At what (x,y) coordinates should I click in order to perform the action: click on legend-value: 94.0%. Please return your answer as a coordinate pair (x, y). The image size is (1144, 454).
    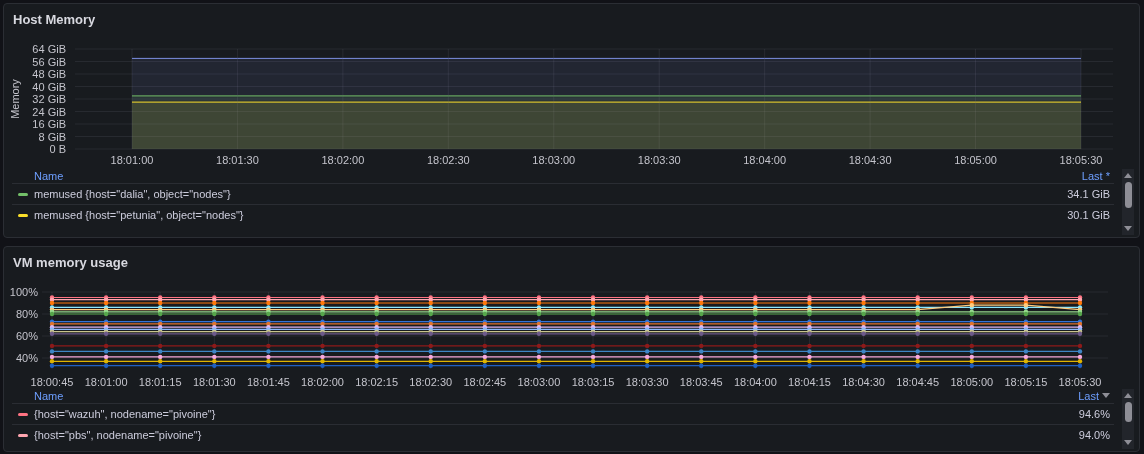
    Looking at the image, I should click on (1094, 435).